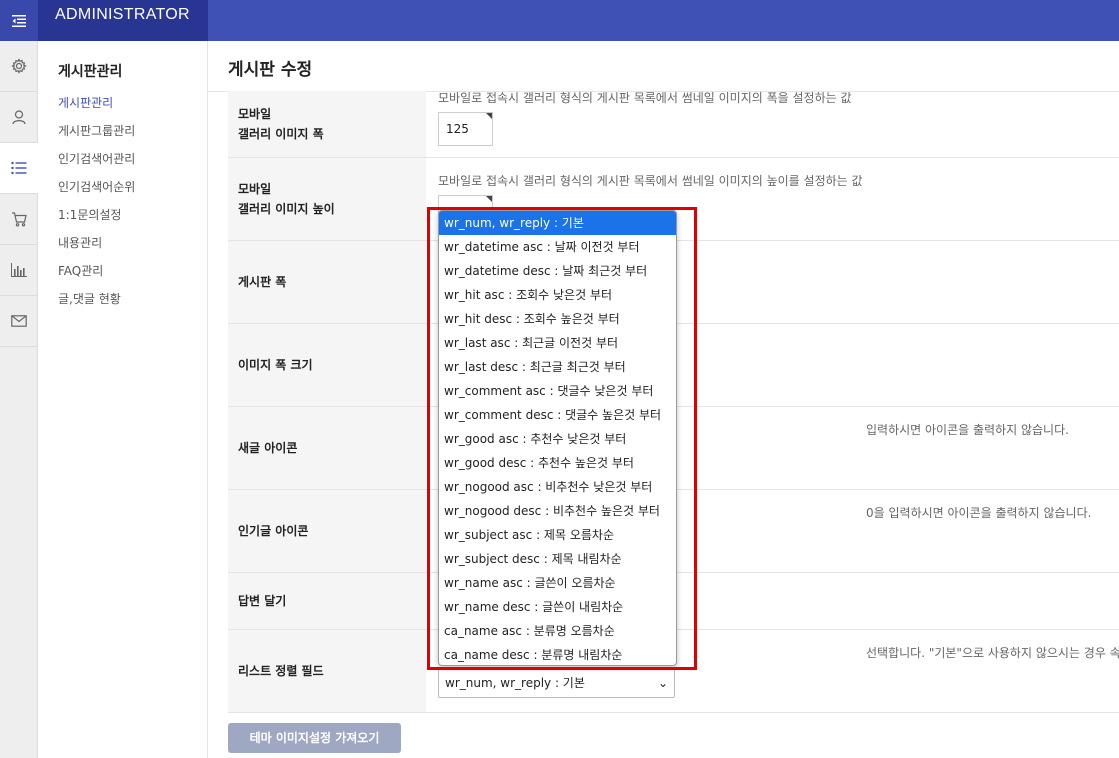 Image resolution: width=1119 pixels, height=758 pixels. Describe the element at coordinates (96, 163) in the screenshot. I see `subnav-item-popular-search: 인기검색어관리` at that location.